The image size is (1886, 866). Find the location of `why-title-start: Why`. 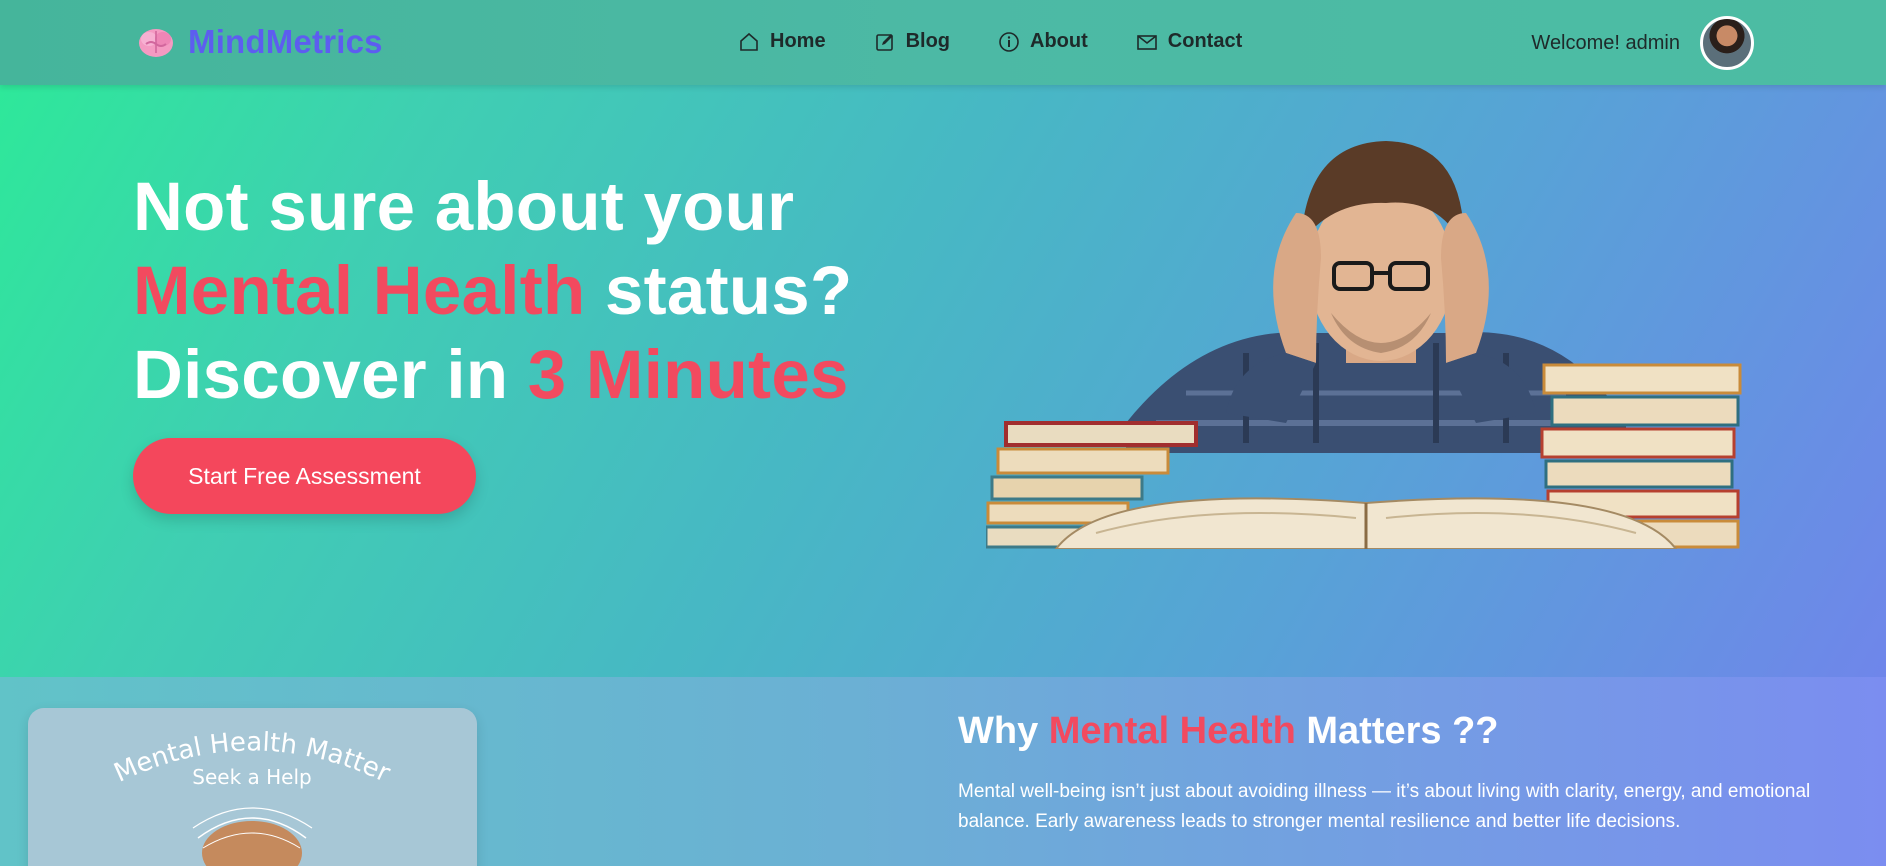

why-title-start: Why is located at coordinates (1003, 731).